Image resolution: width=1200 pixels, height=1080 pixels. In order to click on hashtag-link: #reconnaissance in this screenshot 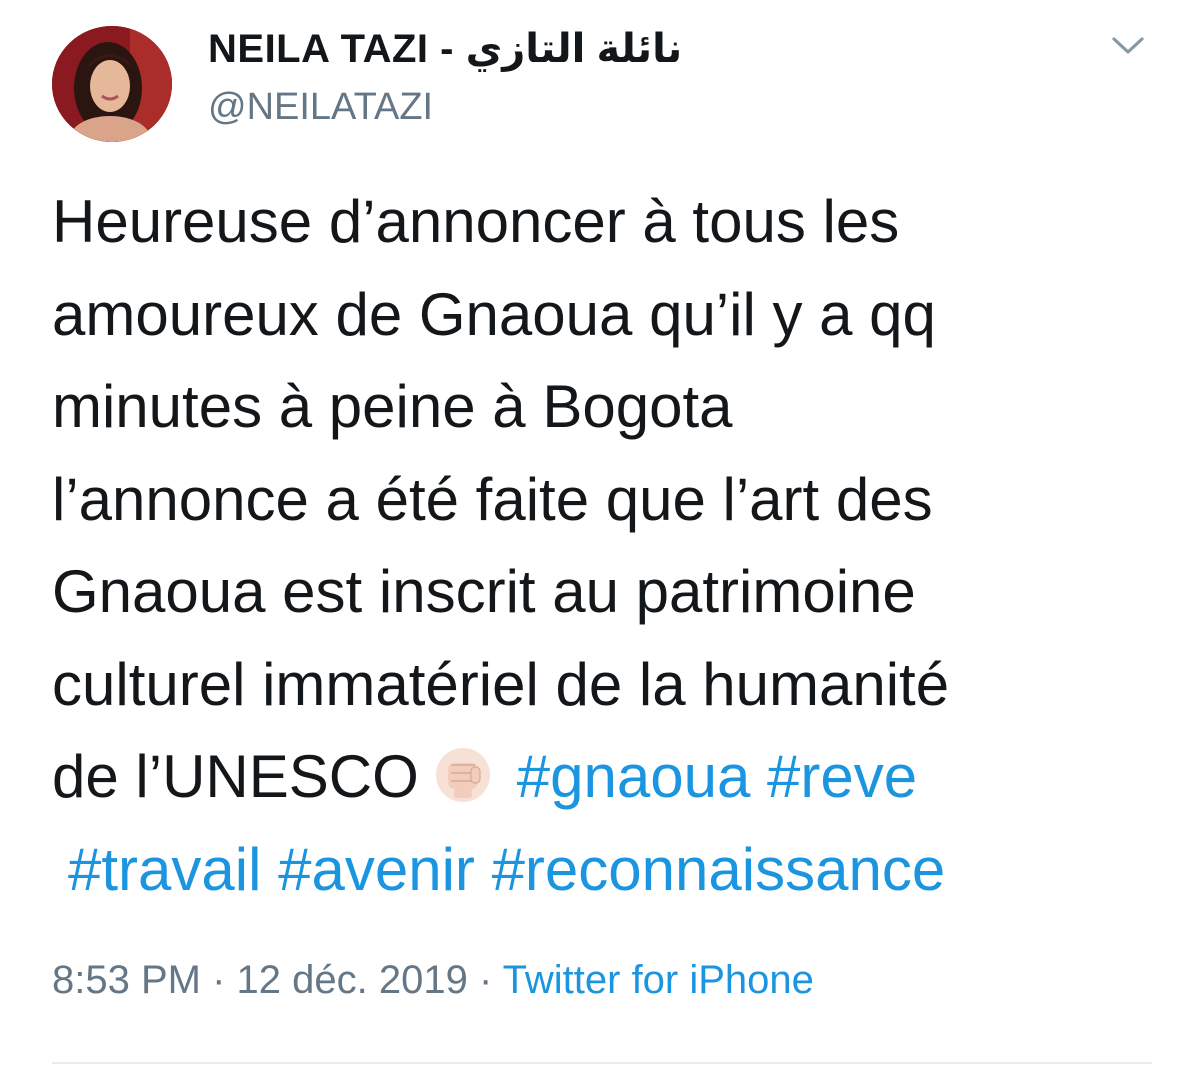, I will do `click(719, 869)`.